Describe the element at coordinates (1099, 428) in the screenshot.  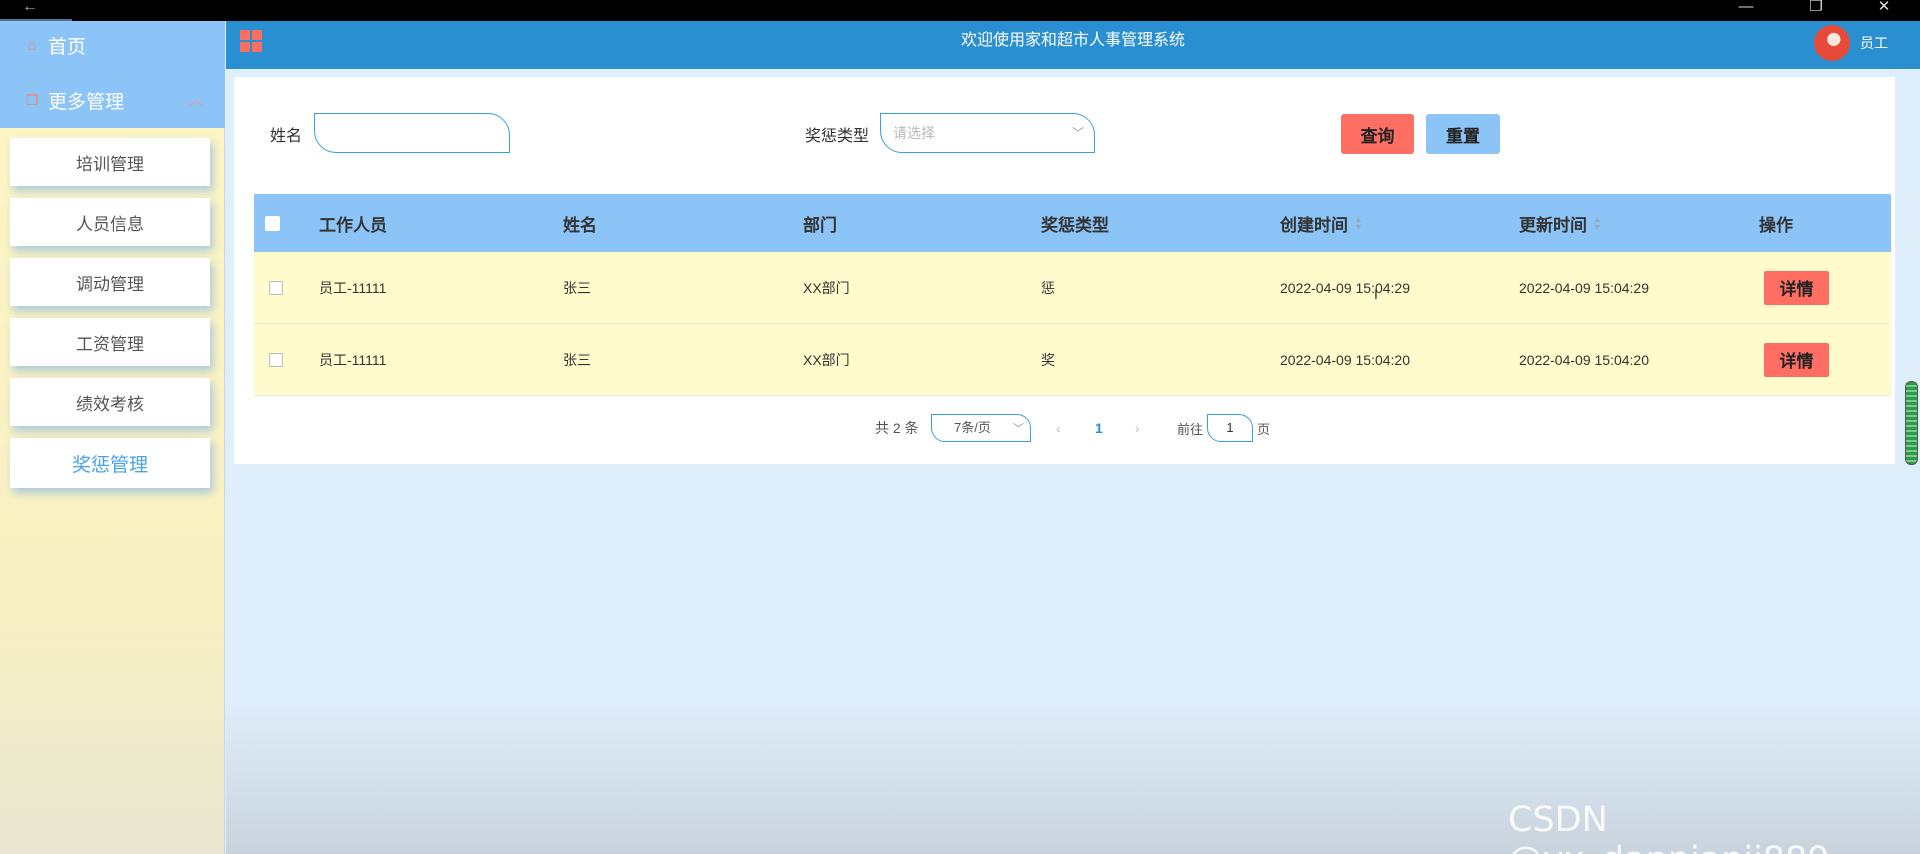
I see `page-number-current: 1` at that location.